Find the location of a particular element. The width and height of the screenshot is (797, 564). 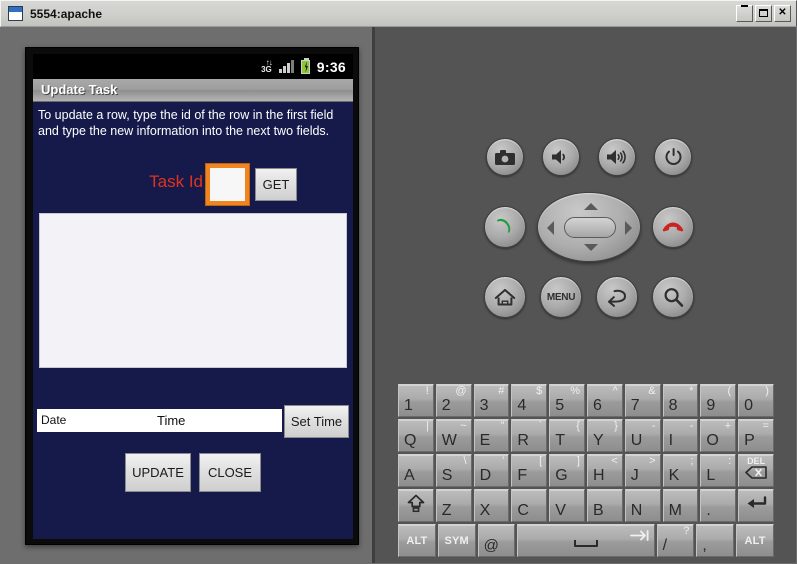

key-j: J > is located at coordinates (642, 470).